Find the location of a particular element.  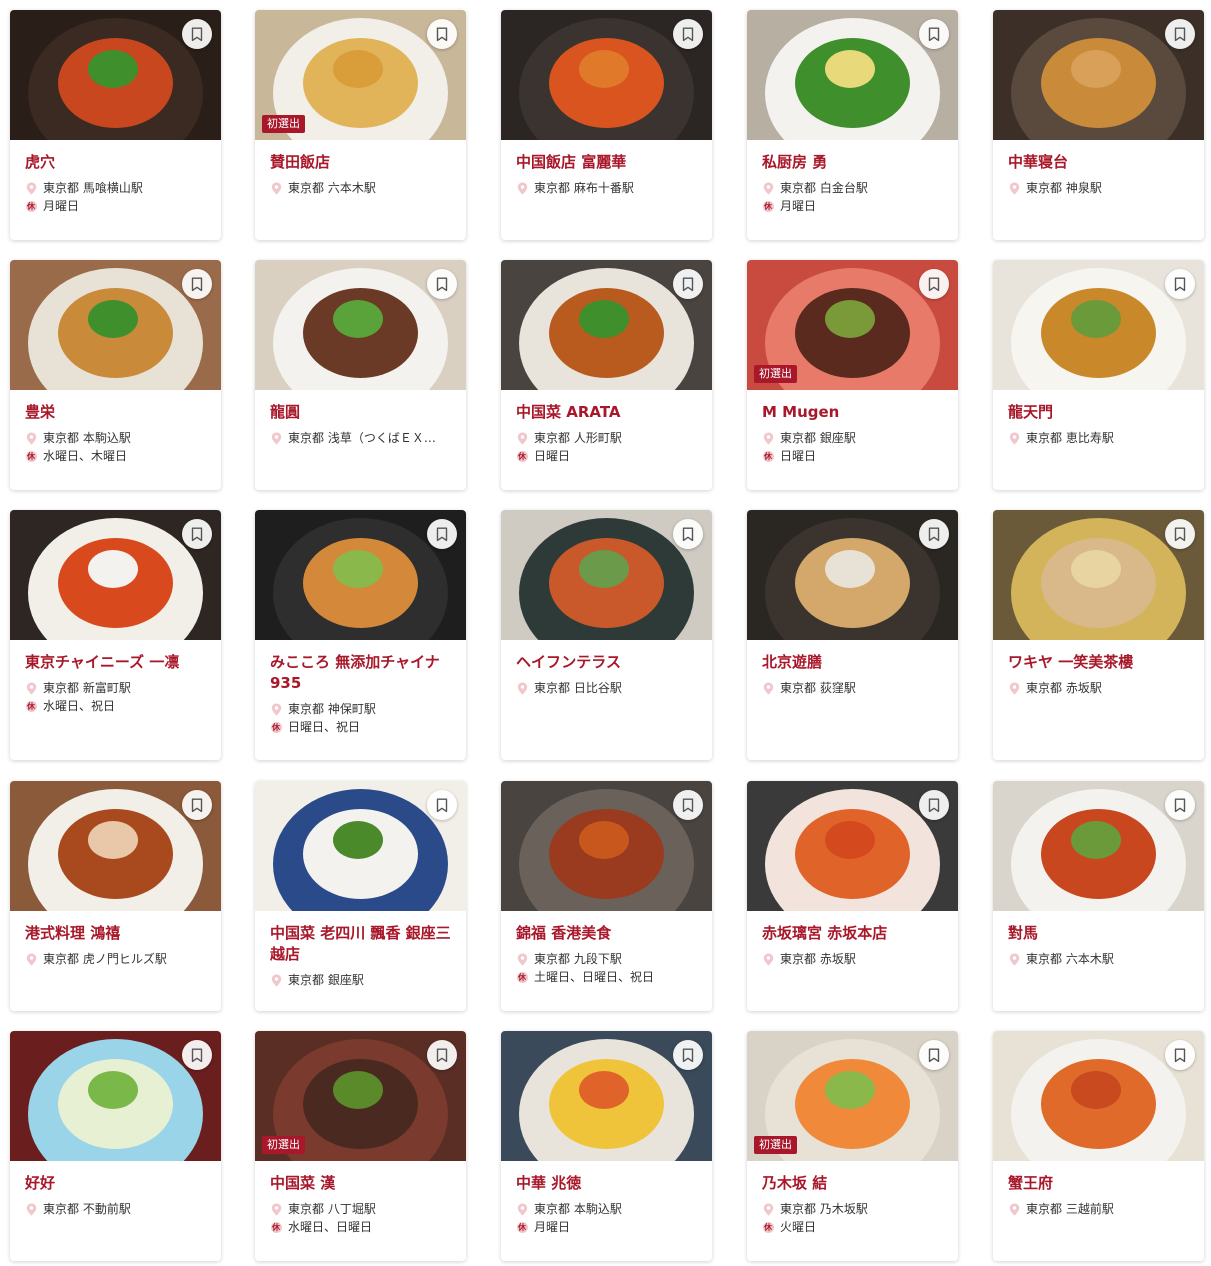

restaurant-card: 虎穴 東京都 馬喰横山駅休月曜日 is located at coordinates (115, 125).